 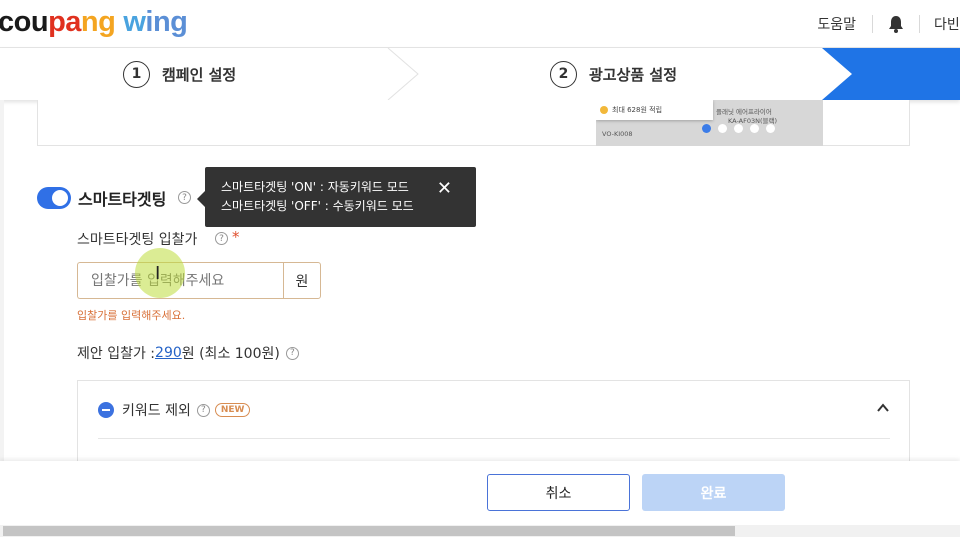 I want to click on minus-circle-icon, so click(x=106, y=410).